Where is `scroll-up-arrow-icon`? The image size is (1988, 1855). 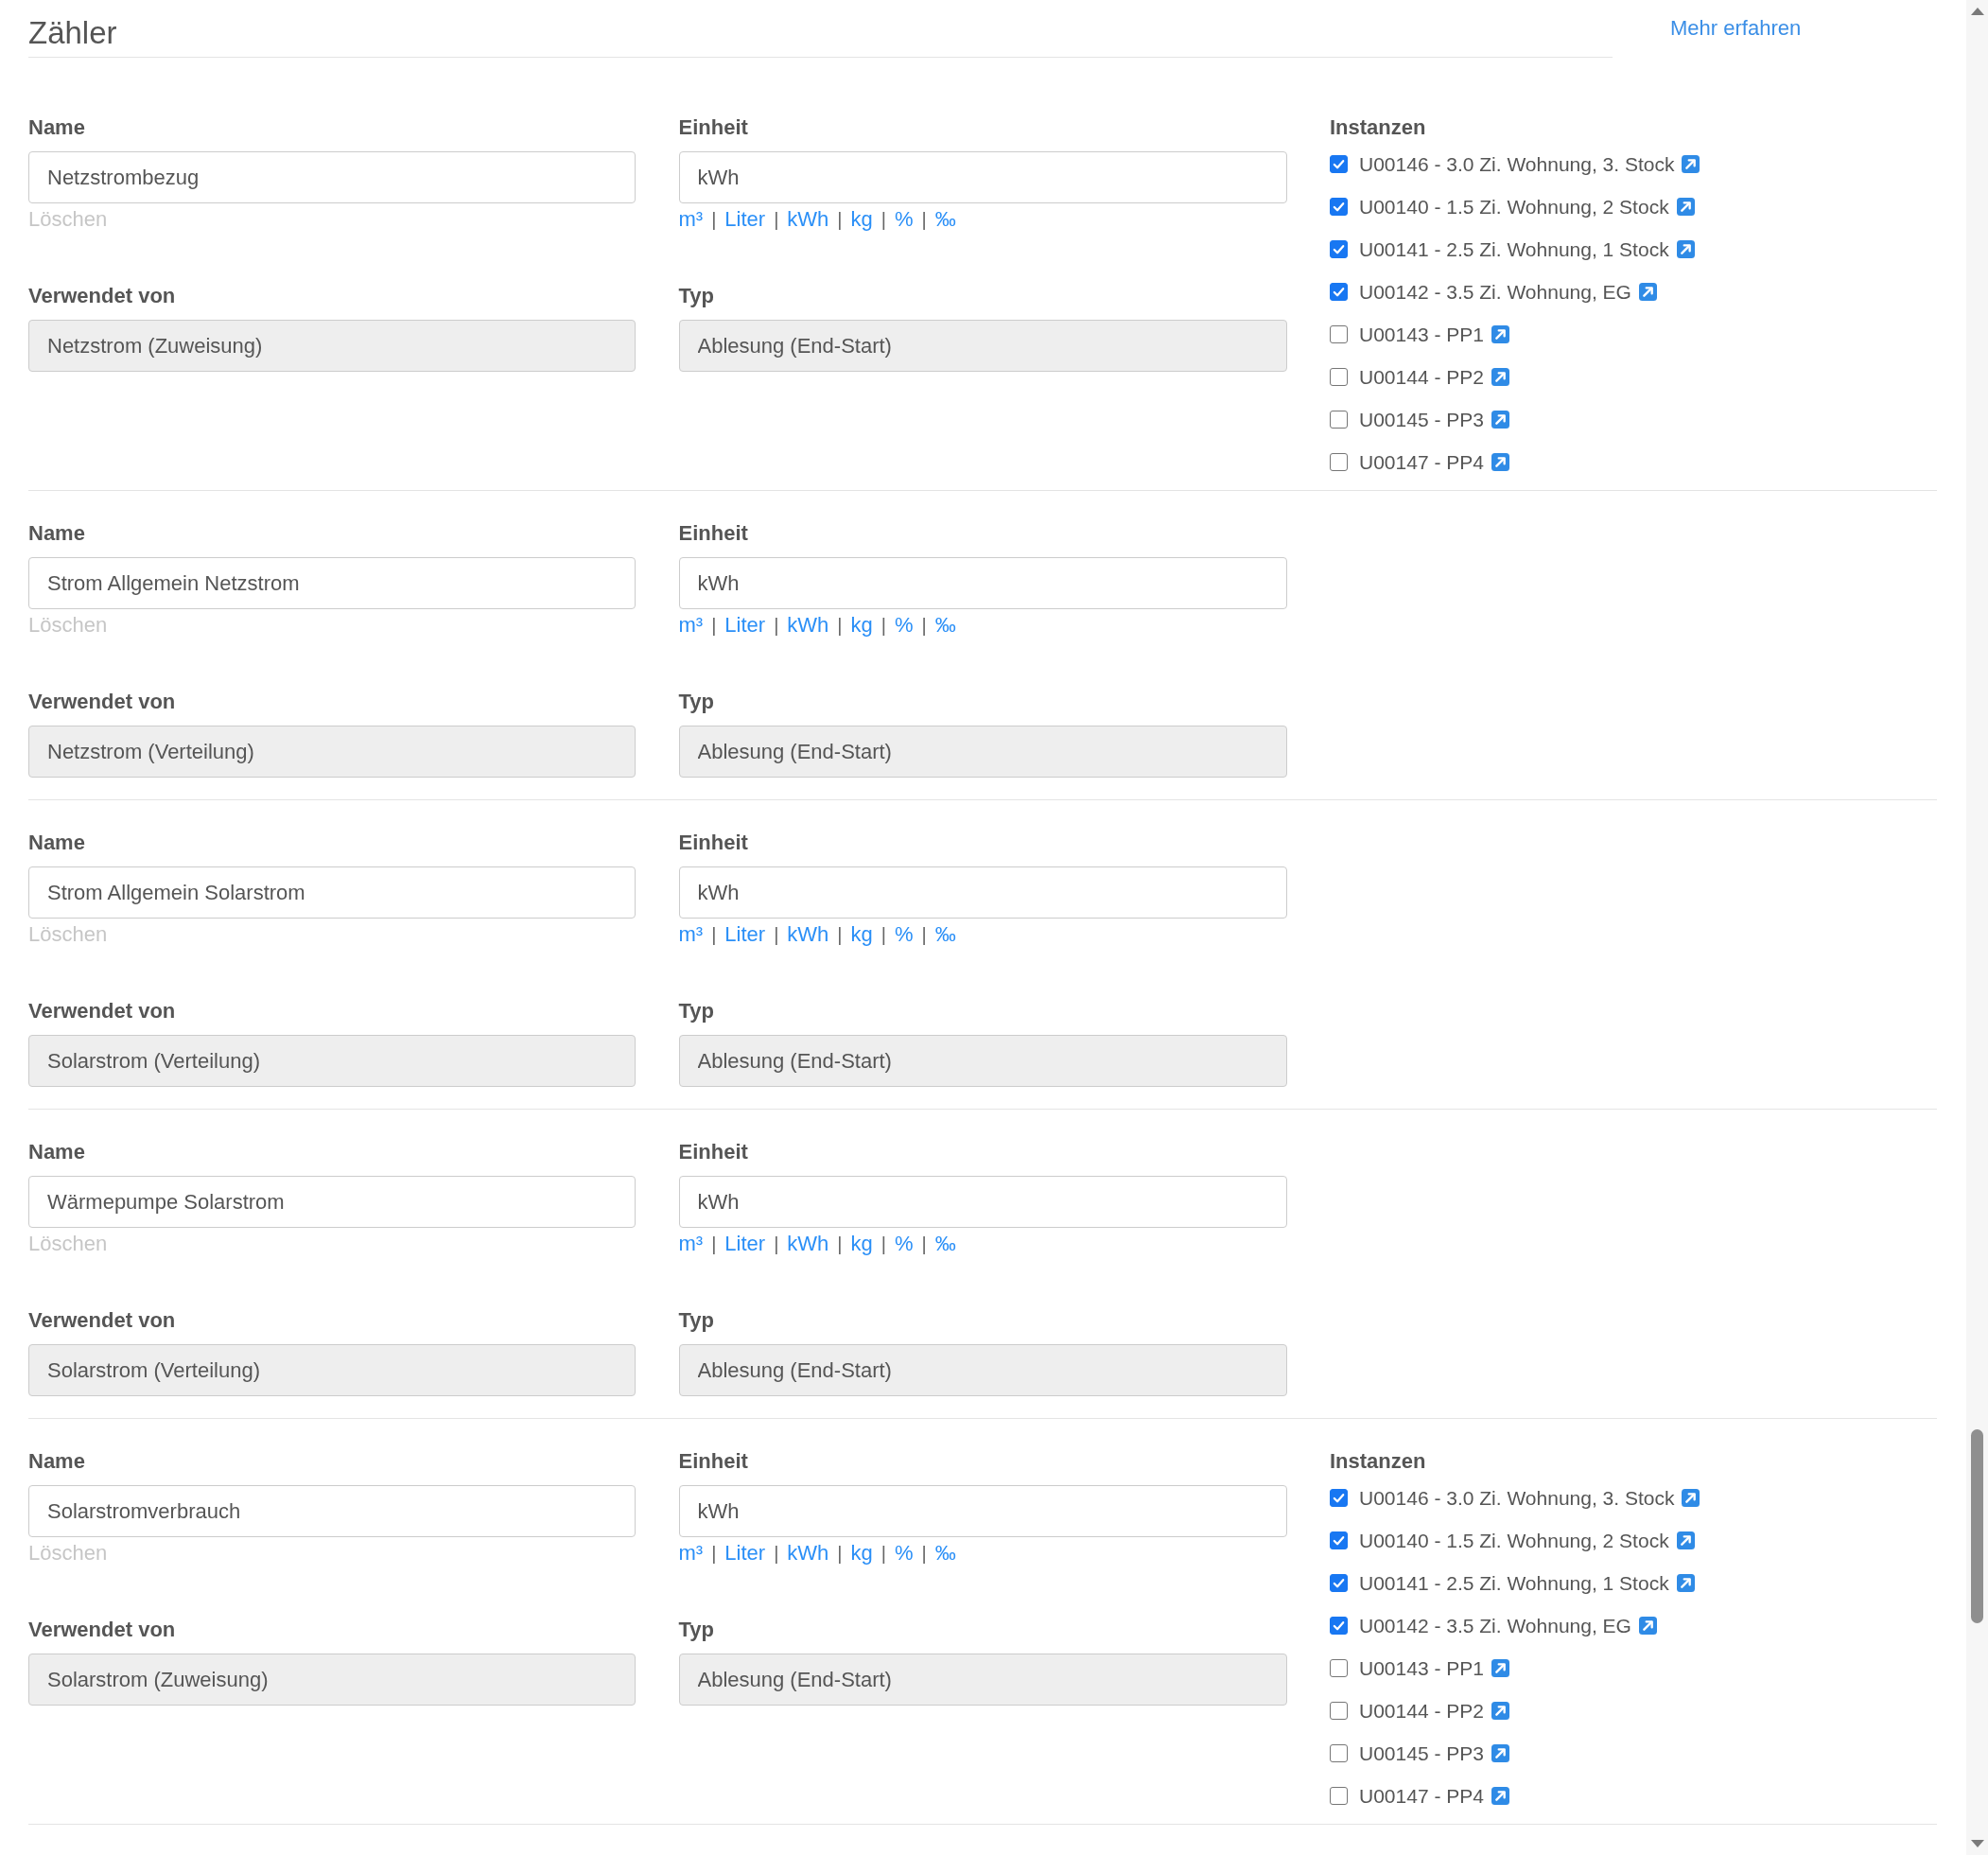 scroll-up-arrow-icon is located at coordinates (1977, 11).